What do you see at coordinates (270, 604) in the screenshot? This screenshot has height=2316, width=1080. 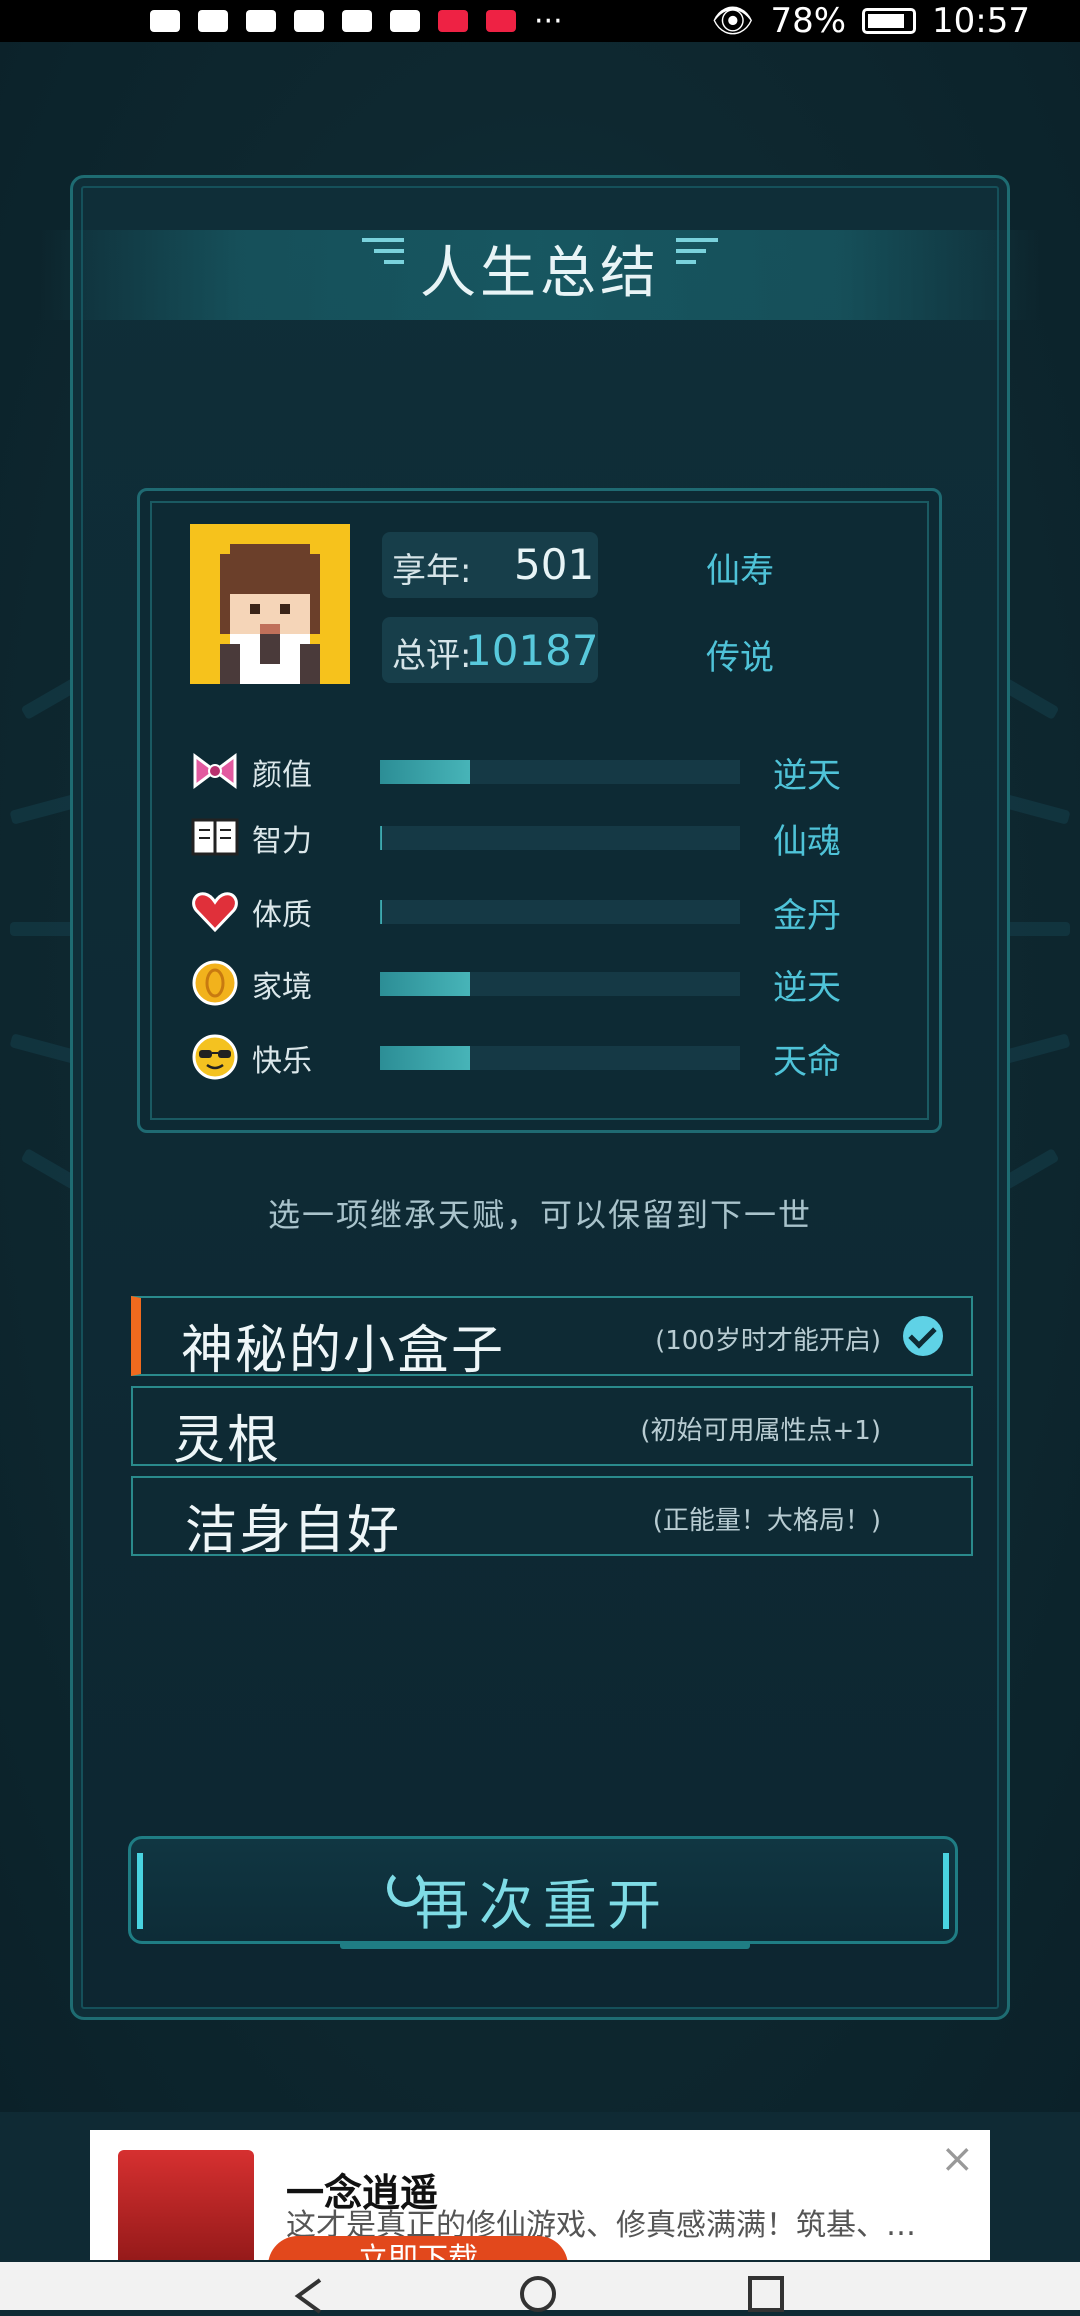 I see `avatar` at bounding box center [270, 604].